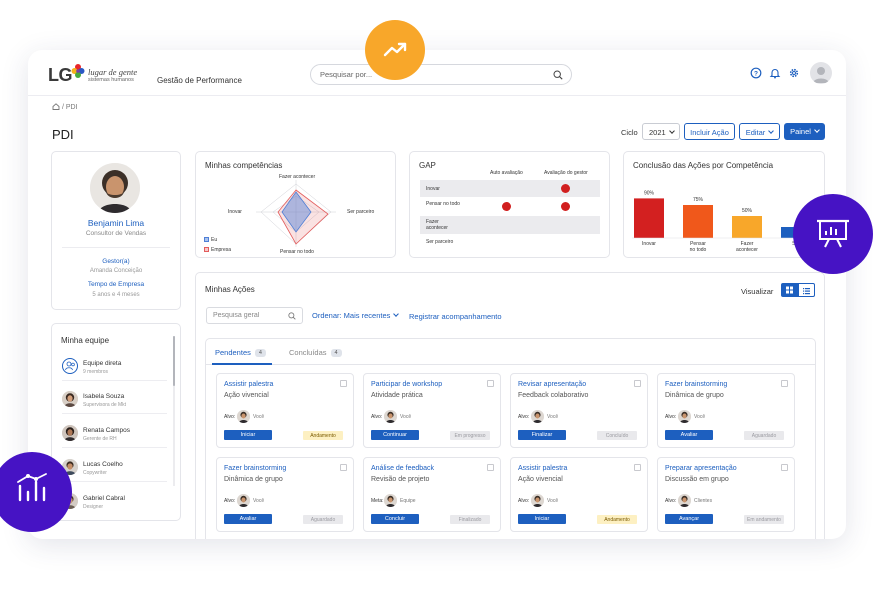  Describe the element at coordinates (694, 395) in the screenshot. I see `action-card-subtitle: Dinâmica de grupo` at that location.